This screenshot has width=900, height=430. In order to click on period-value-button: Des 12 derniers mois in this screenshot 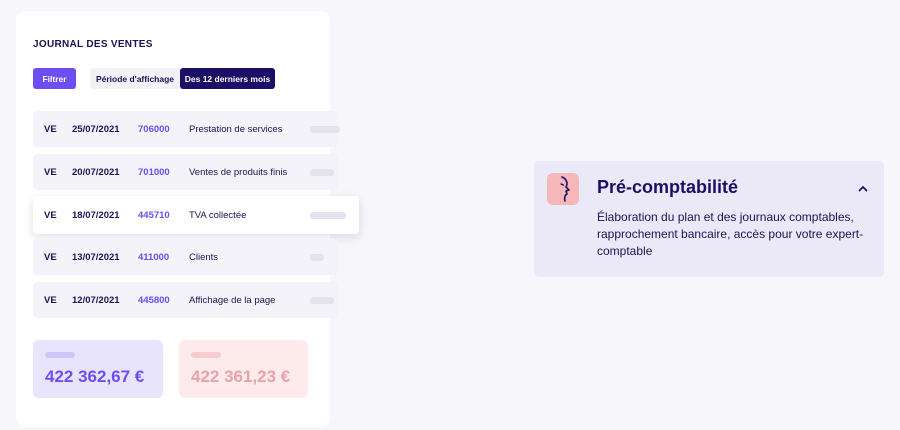, I will do `click(227, 78)`.